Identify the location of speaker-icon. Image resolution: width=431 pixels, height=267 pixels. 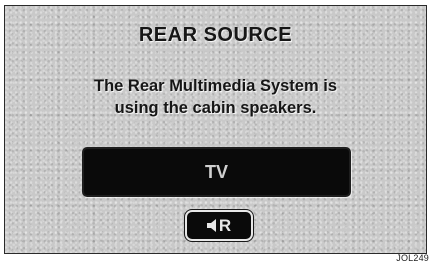
(212, 225).